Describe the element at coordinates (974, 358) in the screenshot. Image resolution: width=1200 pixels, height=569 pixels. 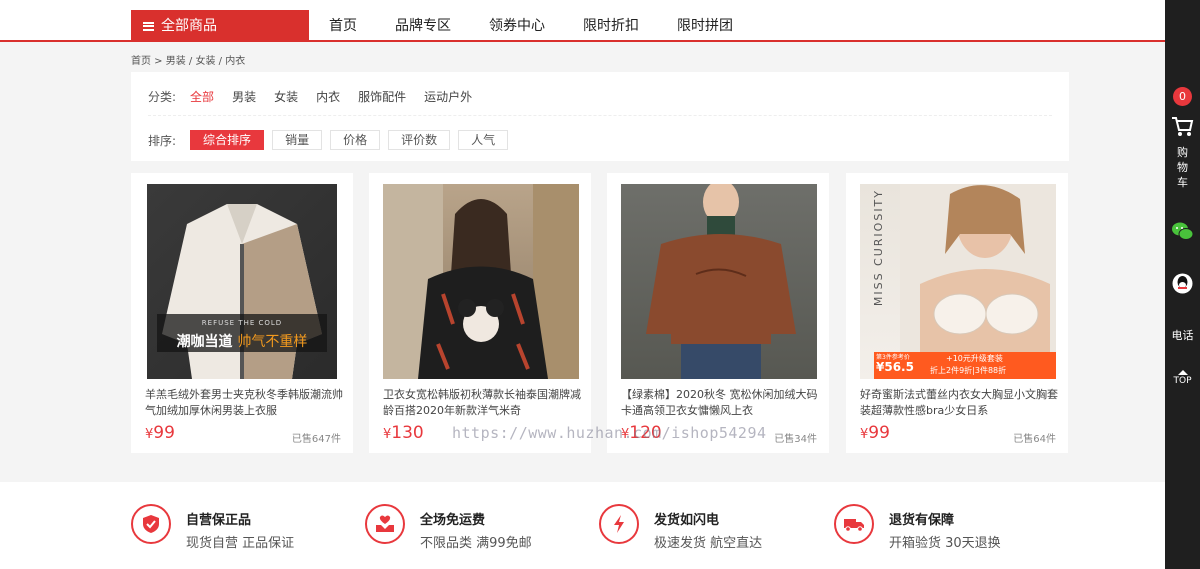
I see `promo-tag-upgrade: +10元升级套装` at that location.